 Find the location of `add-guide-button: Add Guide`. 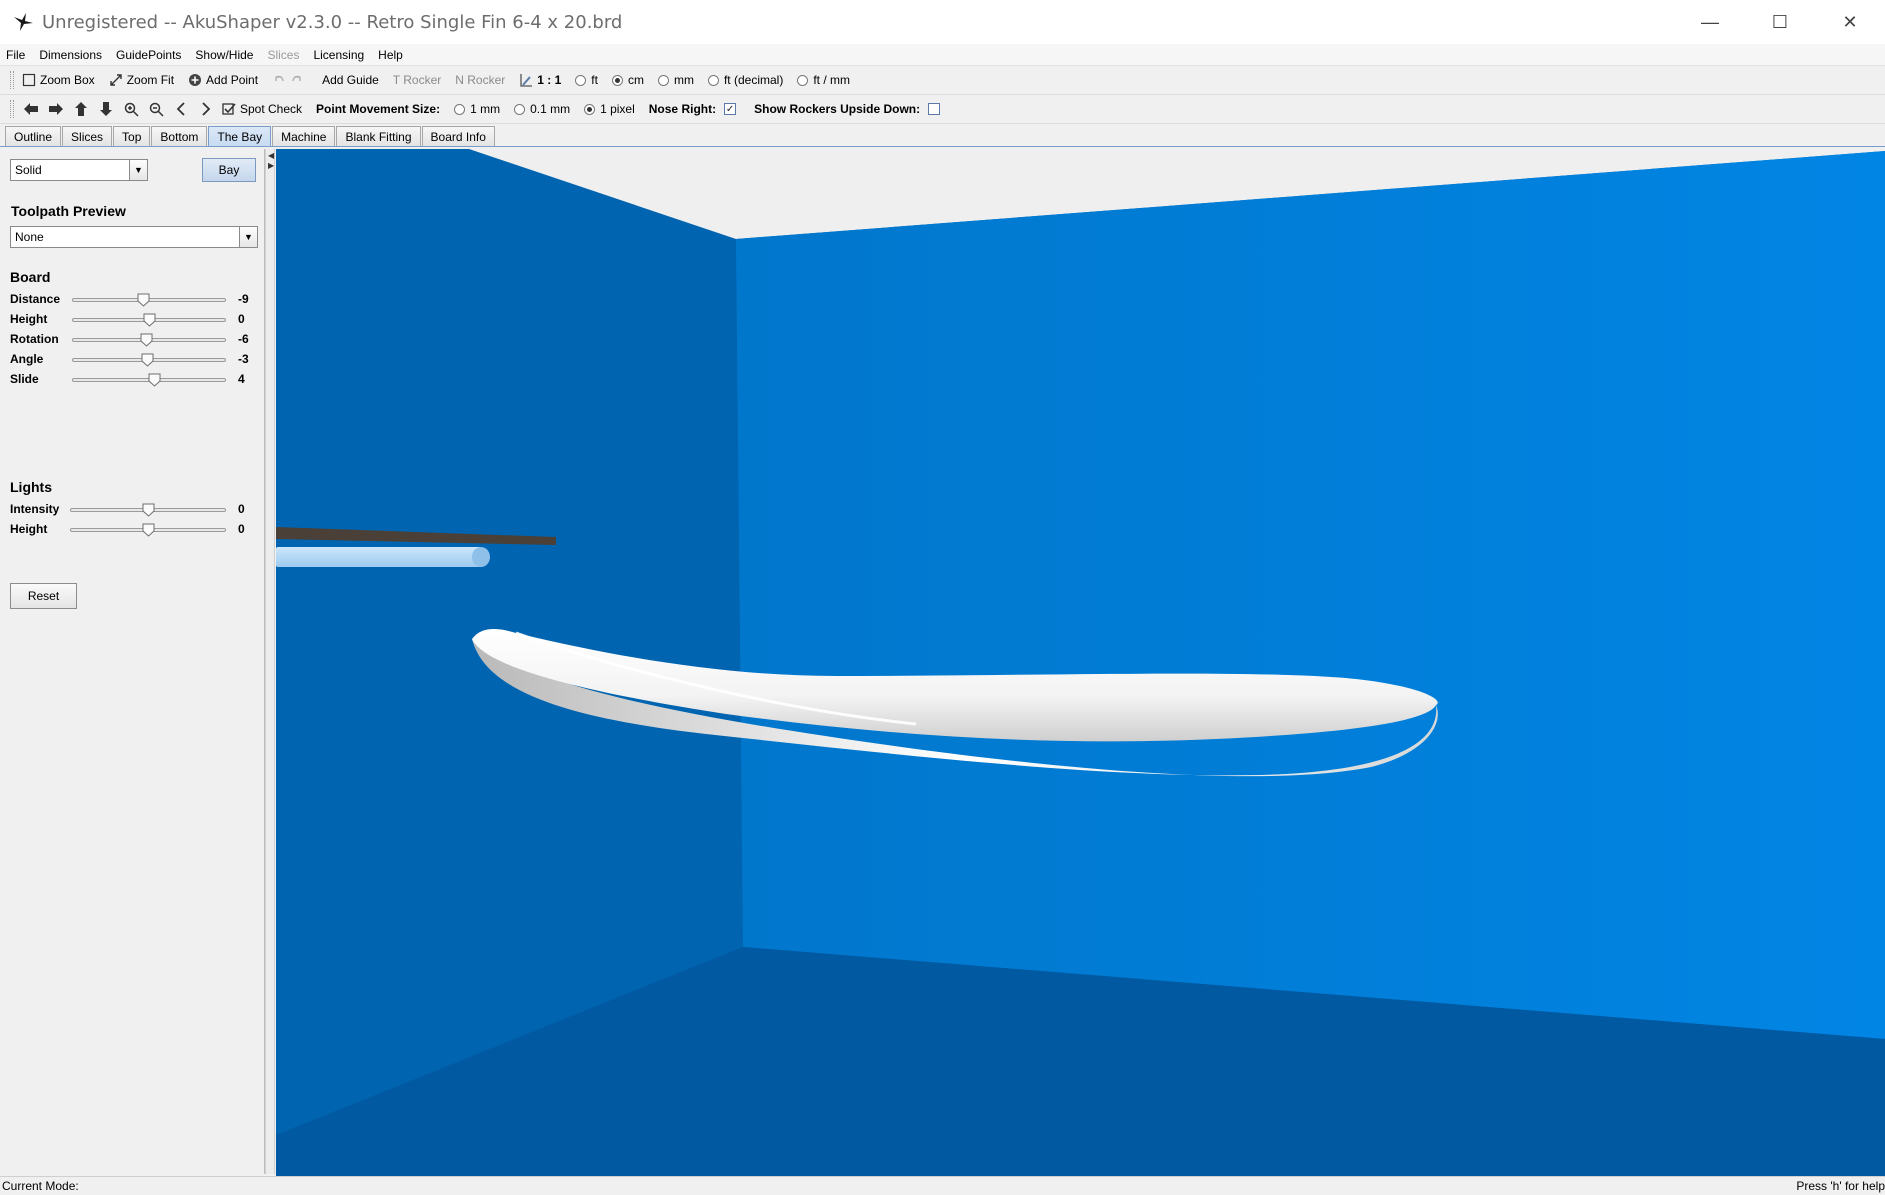

add-guide-button: Add Guide is located at coordinates (350, 80).